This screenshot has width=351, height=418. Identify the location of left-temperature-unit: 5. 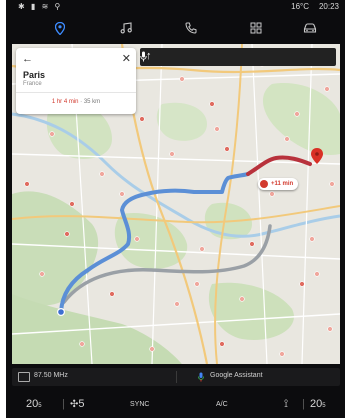
(40, 406).